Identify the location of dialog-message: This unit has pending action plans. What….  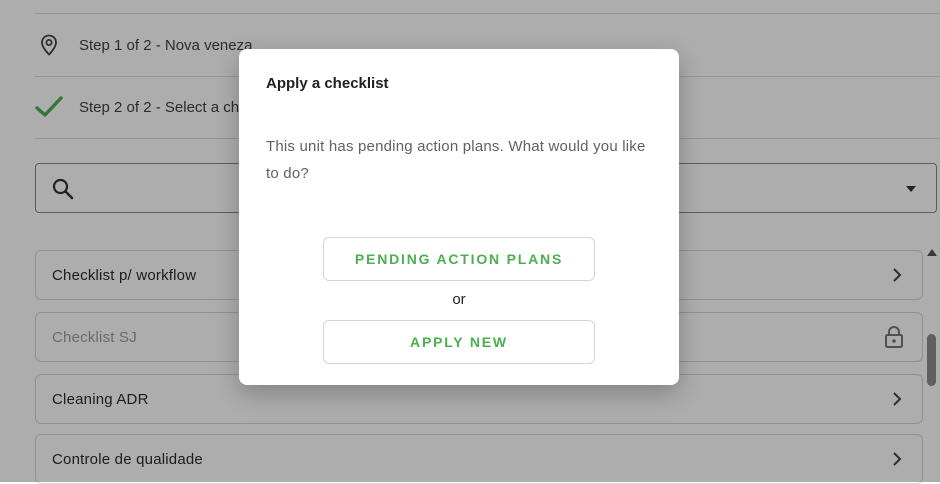
(456, 160).